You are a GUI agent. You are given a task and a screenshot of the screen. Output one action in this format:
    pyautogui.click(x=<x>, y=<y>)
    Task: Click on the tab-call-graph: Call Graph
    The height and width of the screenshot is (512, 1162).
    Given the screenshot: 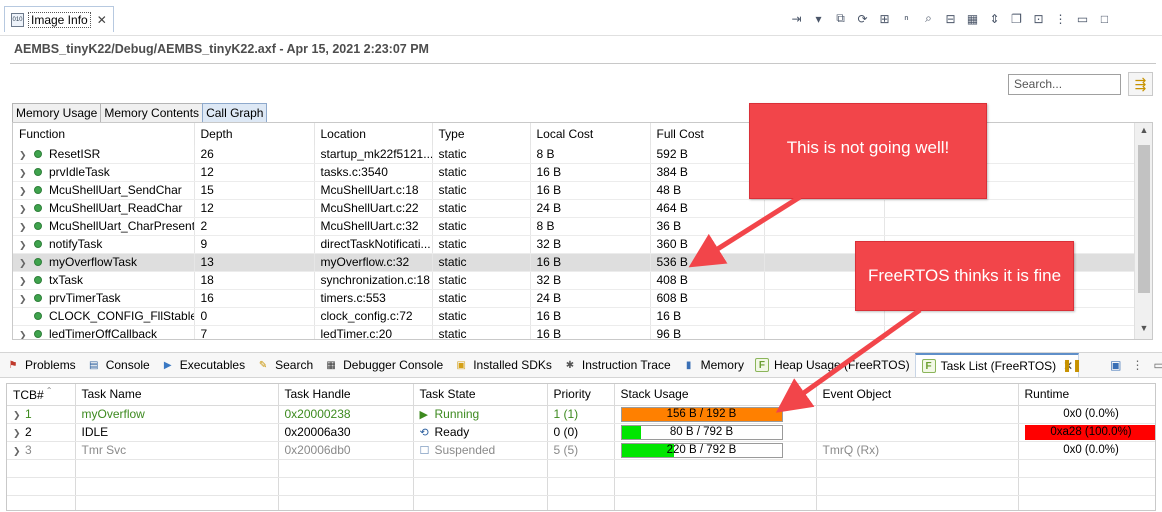 What is the action you would take?
    pyautogui.click(x=235, y=113)
    